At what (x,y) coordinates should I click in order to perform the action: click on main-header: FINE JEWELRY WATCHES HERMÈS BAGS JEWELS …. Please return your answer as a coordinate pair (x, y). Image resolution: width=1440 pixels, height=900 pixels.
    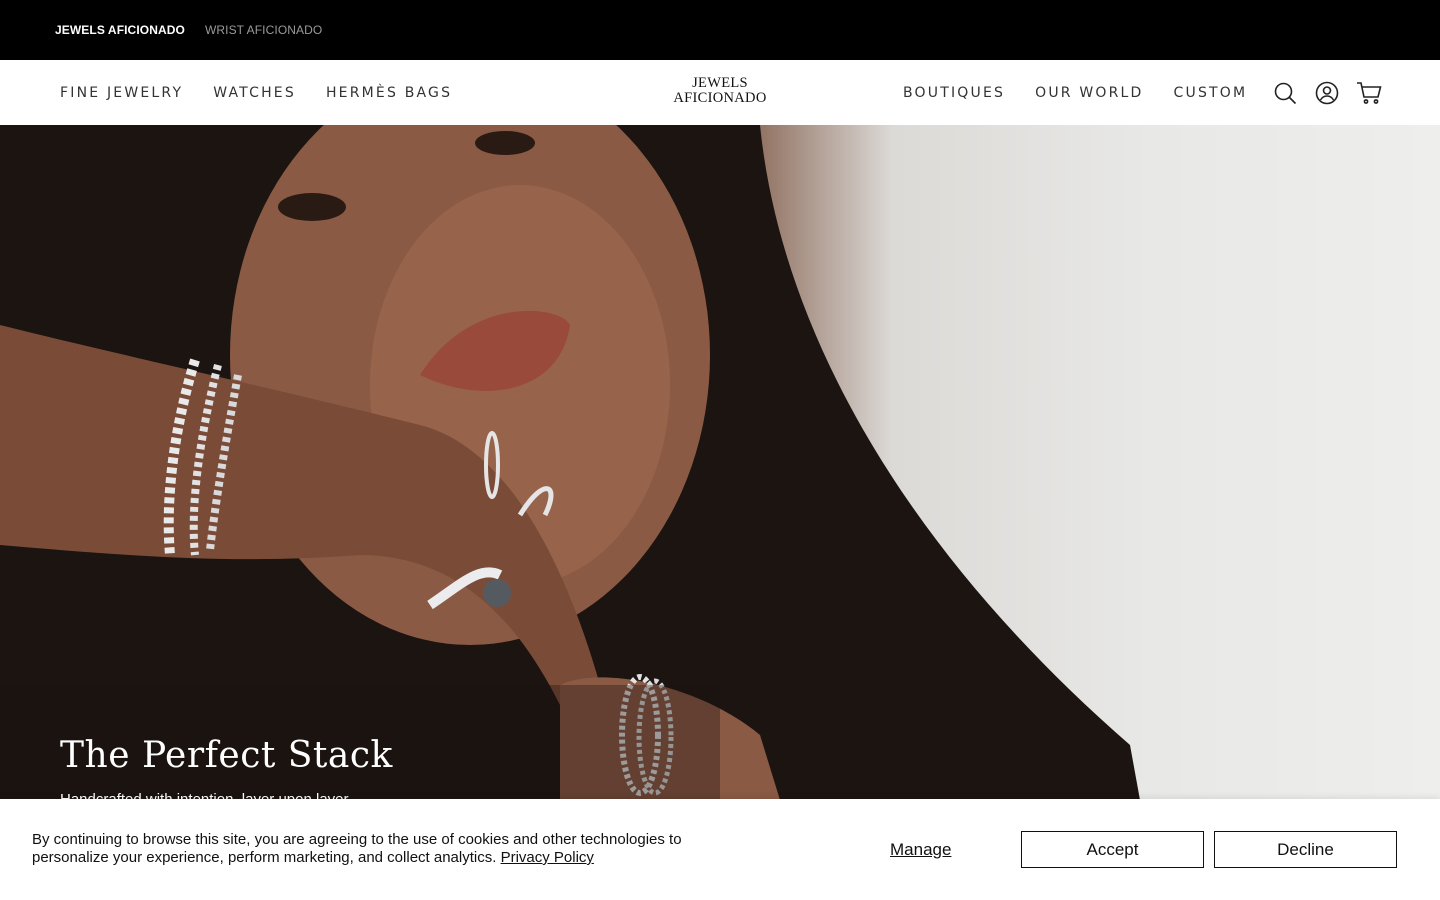
    Looking at the image, I should click on (720, 92).